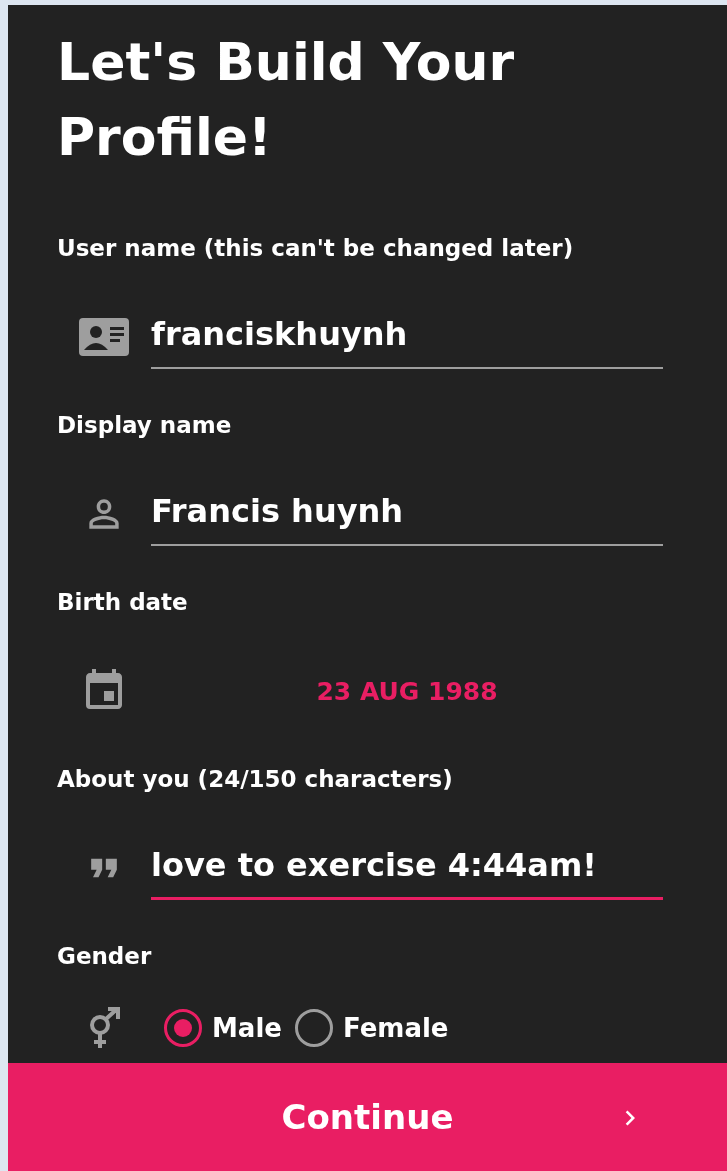  I want to click on field-label: Birth date, so click(122, 602).